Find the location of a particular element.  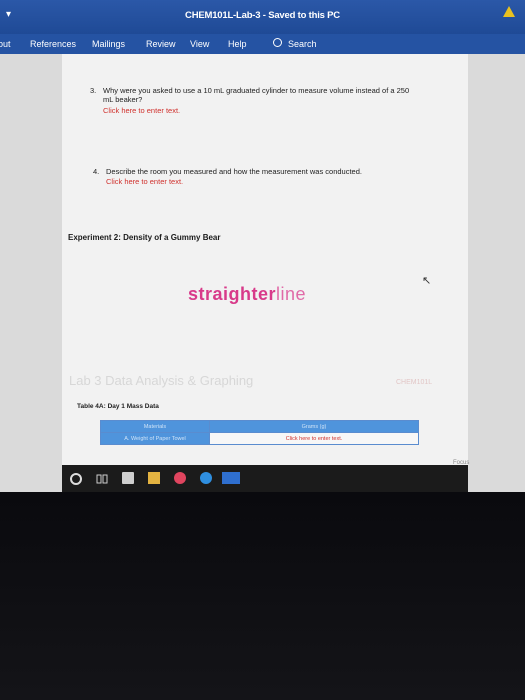

app-icon is located at coordinates (180, 478).